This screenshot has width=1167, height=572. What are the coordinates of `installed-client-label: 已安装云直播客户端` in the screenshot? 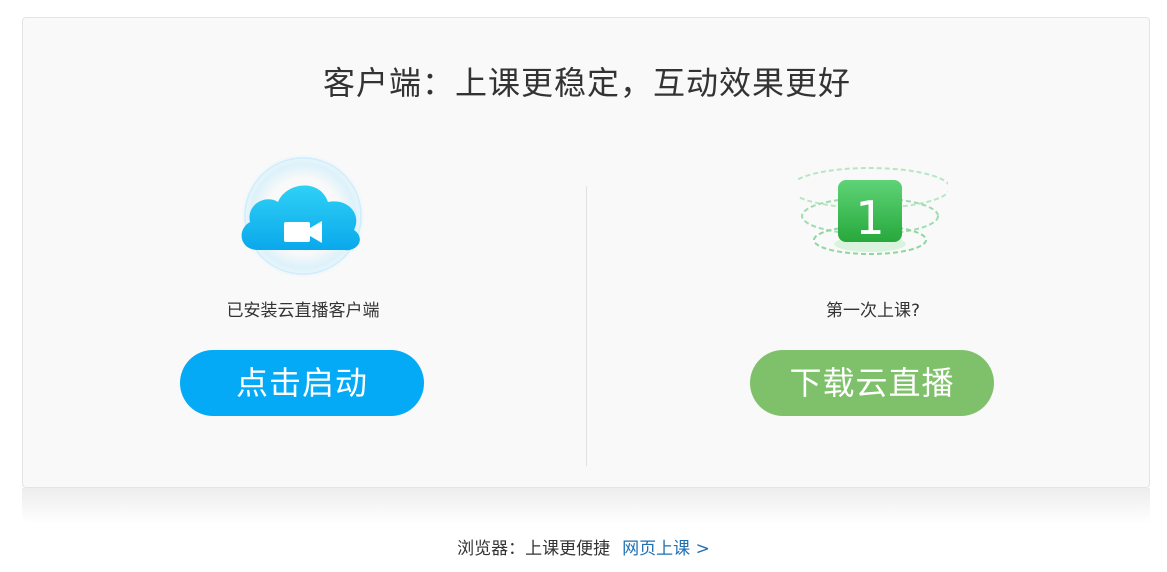 It's located at (303, 311).